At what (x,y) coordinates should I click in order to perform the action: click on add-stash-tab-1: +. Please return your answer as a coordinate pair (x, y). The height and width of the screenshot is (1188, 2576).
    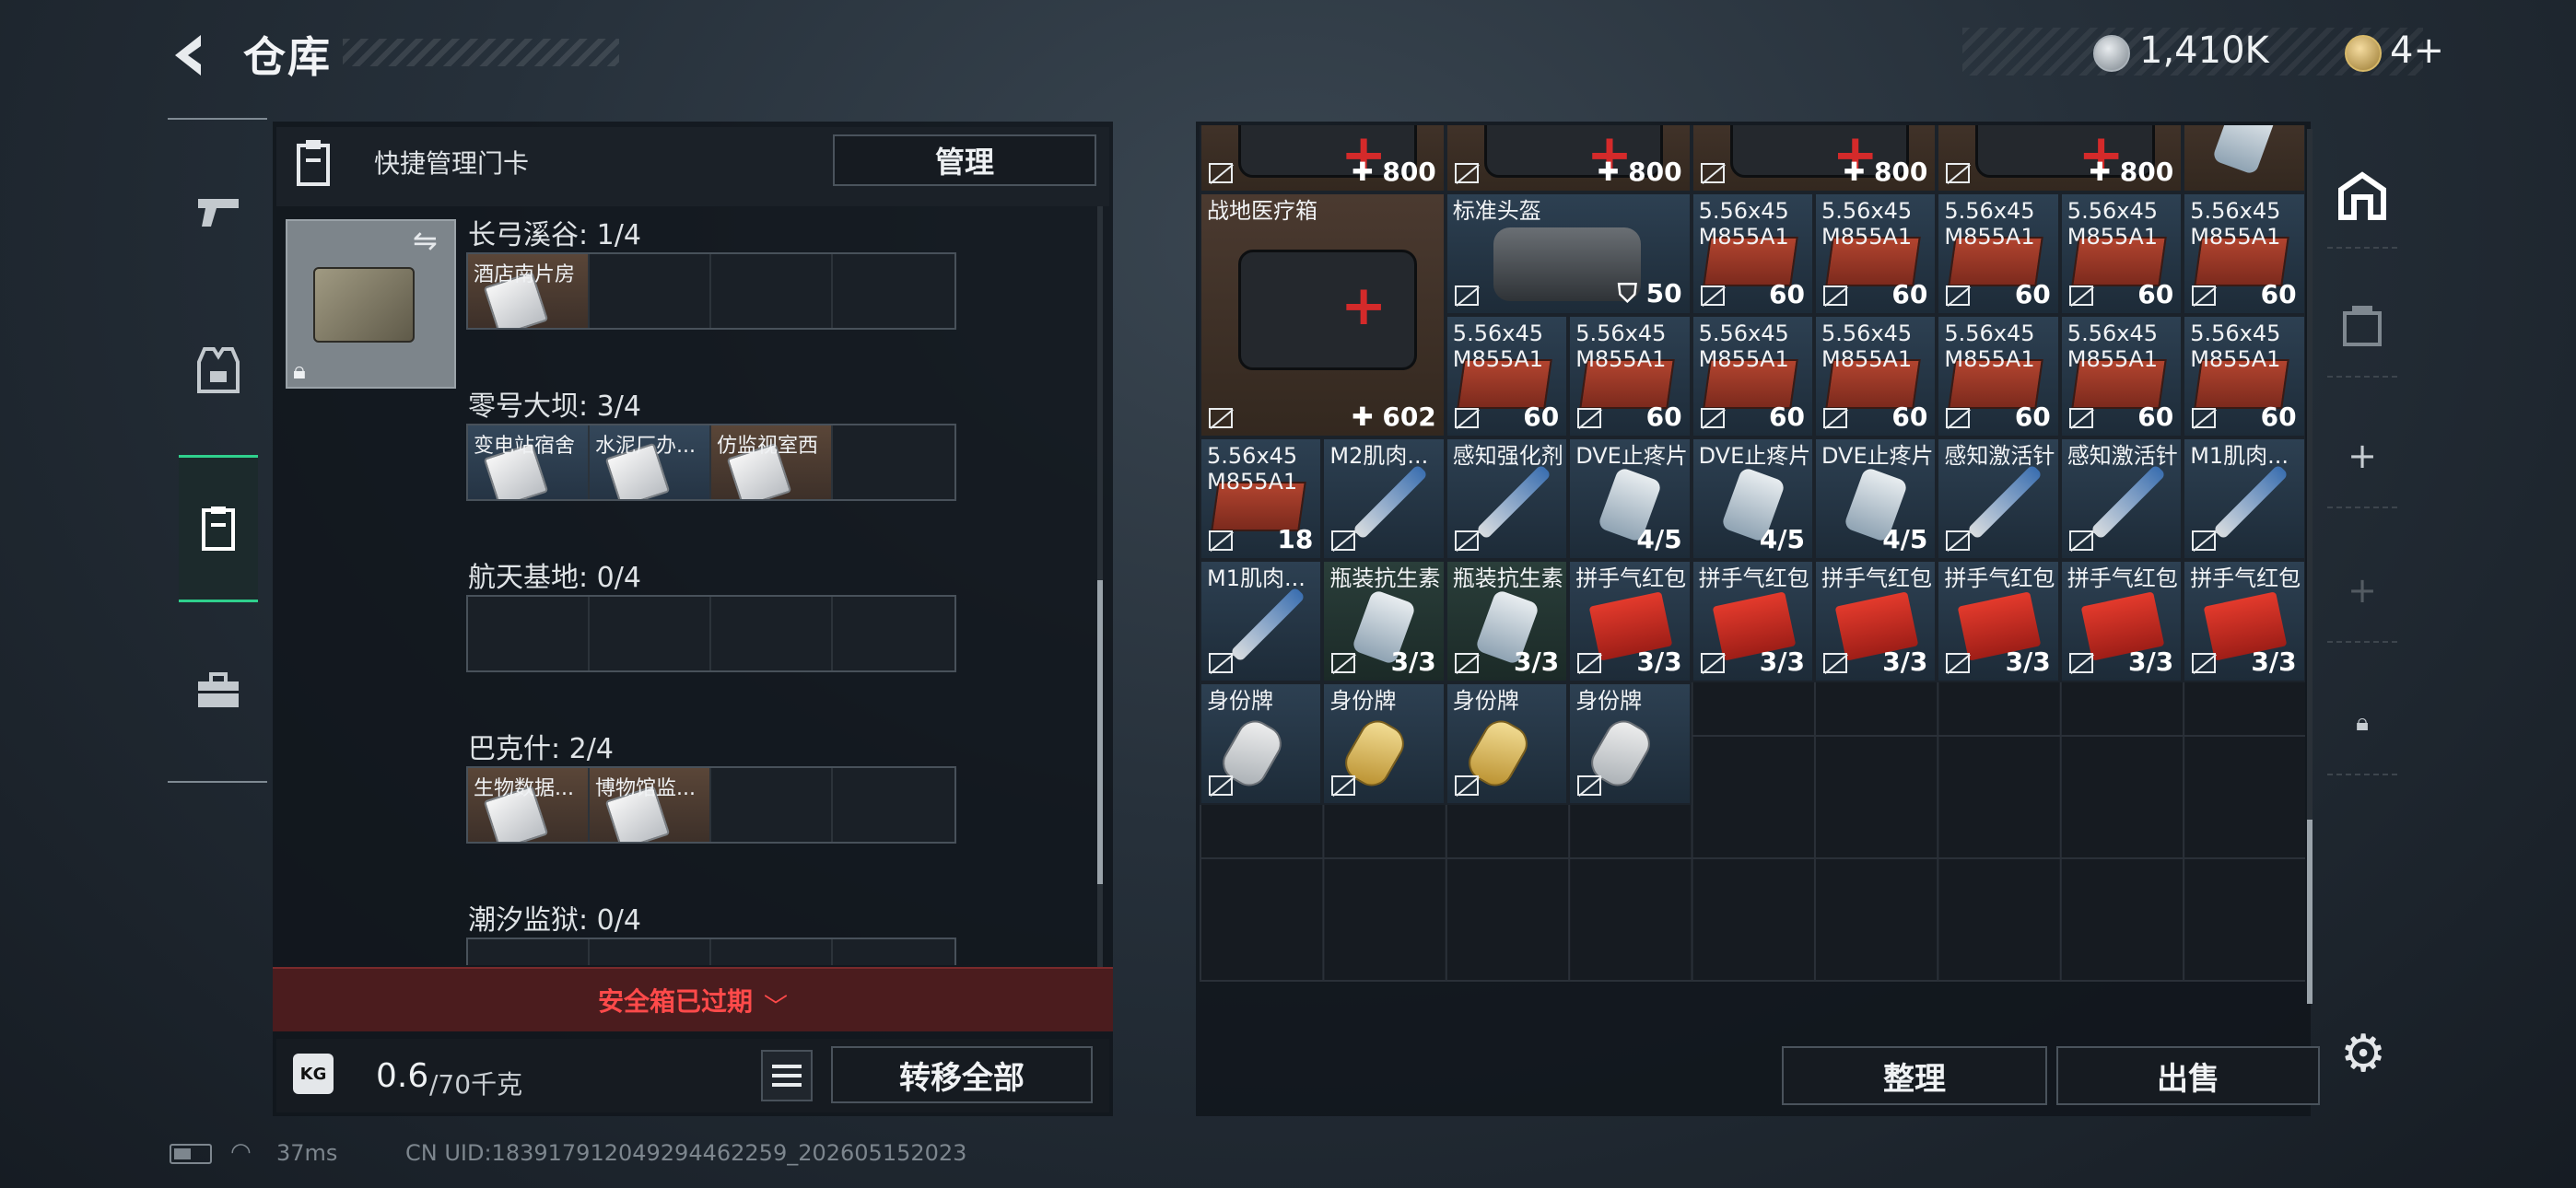
    Looking at the image, I should click on (2362, 456).